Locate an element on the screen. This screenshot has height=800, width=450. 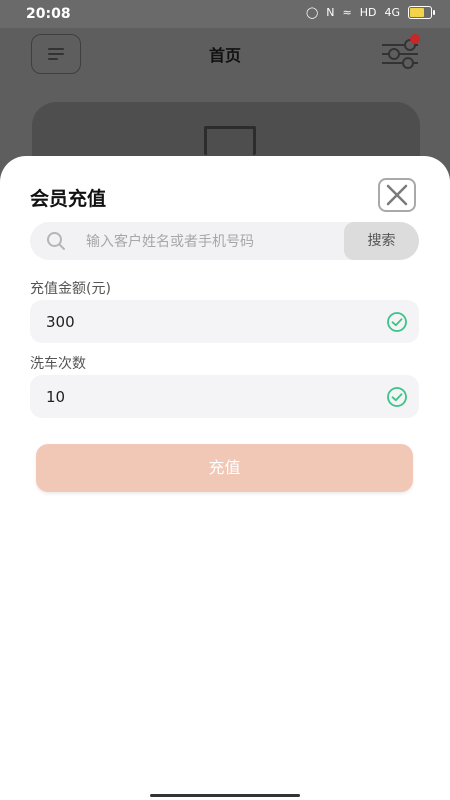
home-indicator is located at coordinates (225, 795).